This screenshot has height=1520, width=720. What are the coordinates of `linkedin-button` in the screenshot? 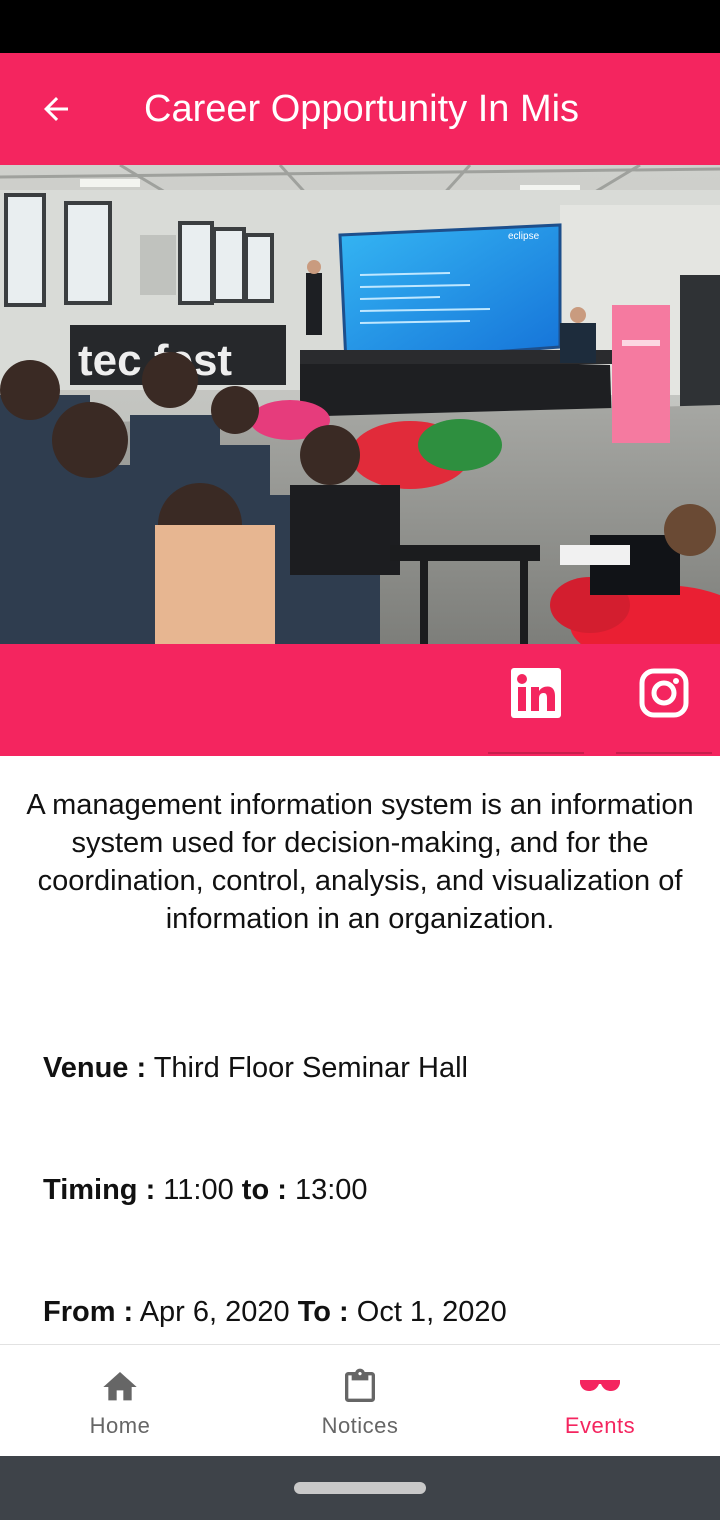 It's located at (536, 711).